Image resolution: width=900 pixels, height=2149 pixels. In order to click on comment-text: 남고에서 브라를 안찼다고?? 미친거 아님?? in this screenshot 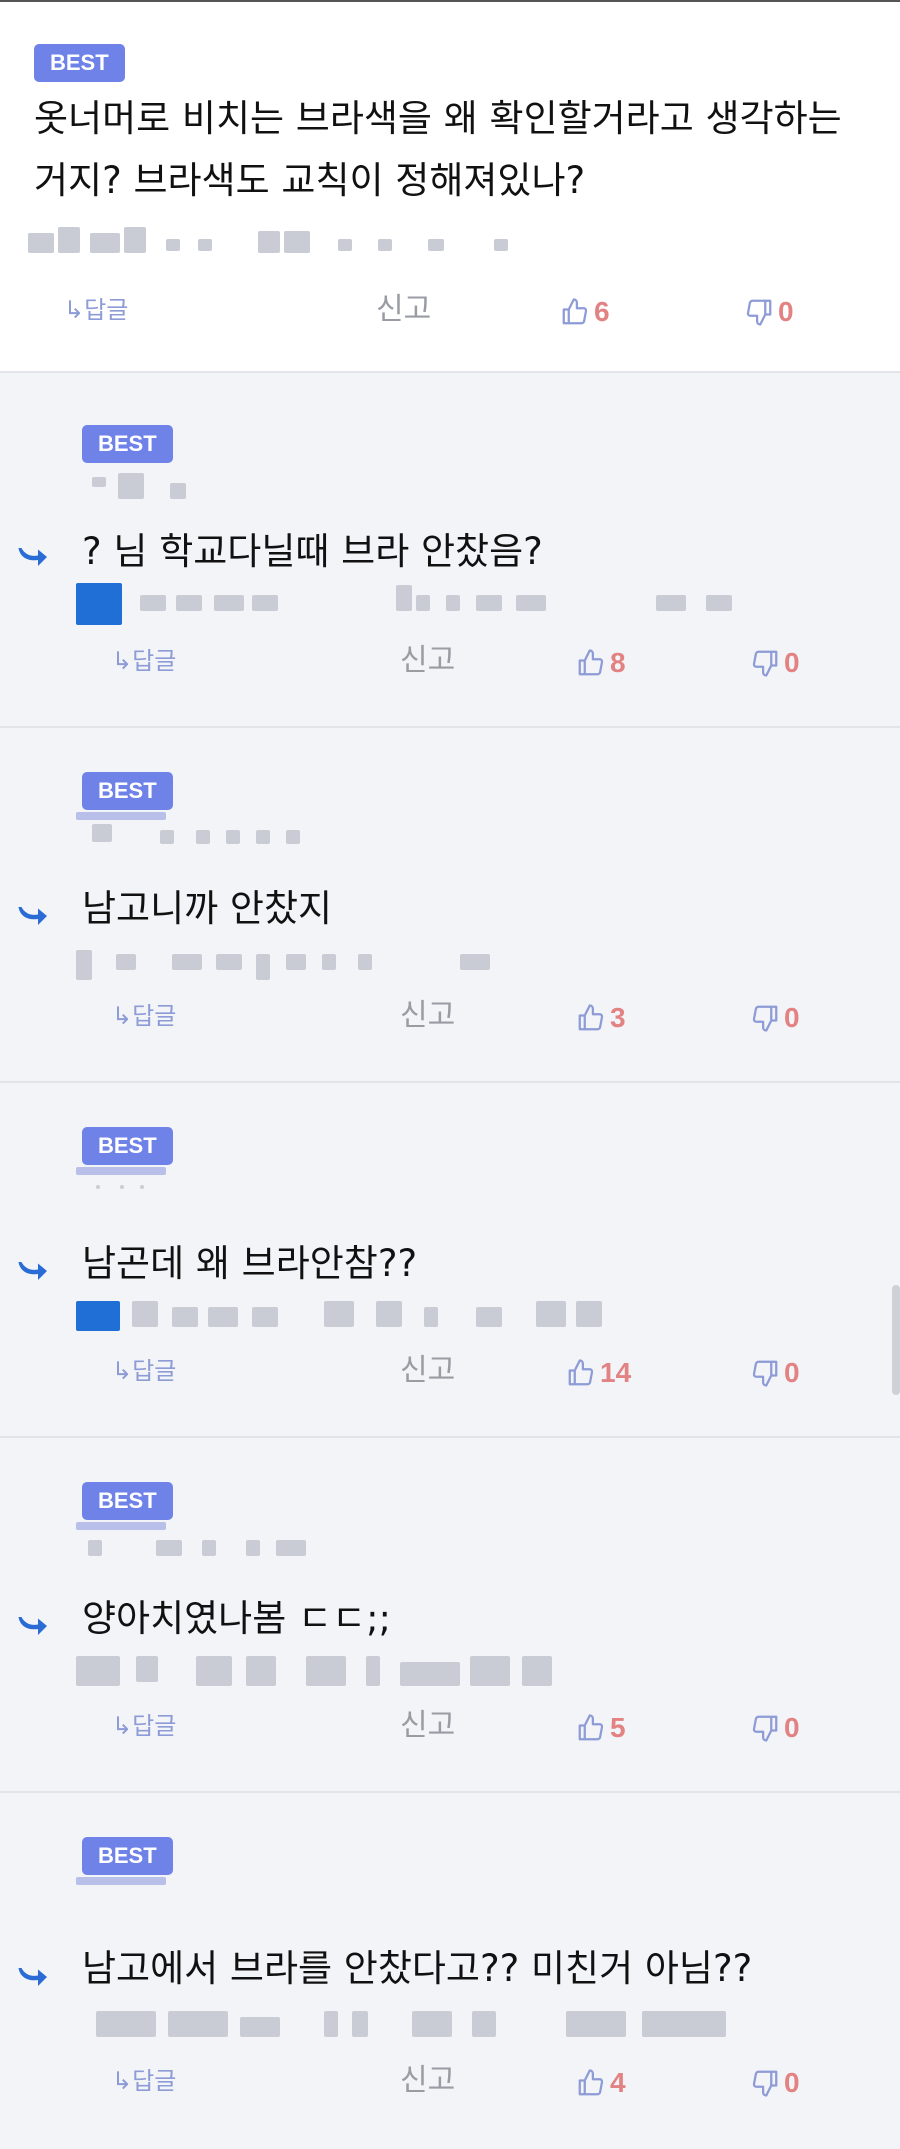, I will do `click(417, 1968)`.